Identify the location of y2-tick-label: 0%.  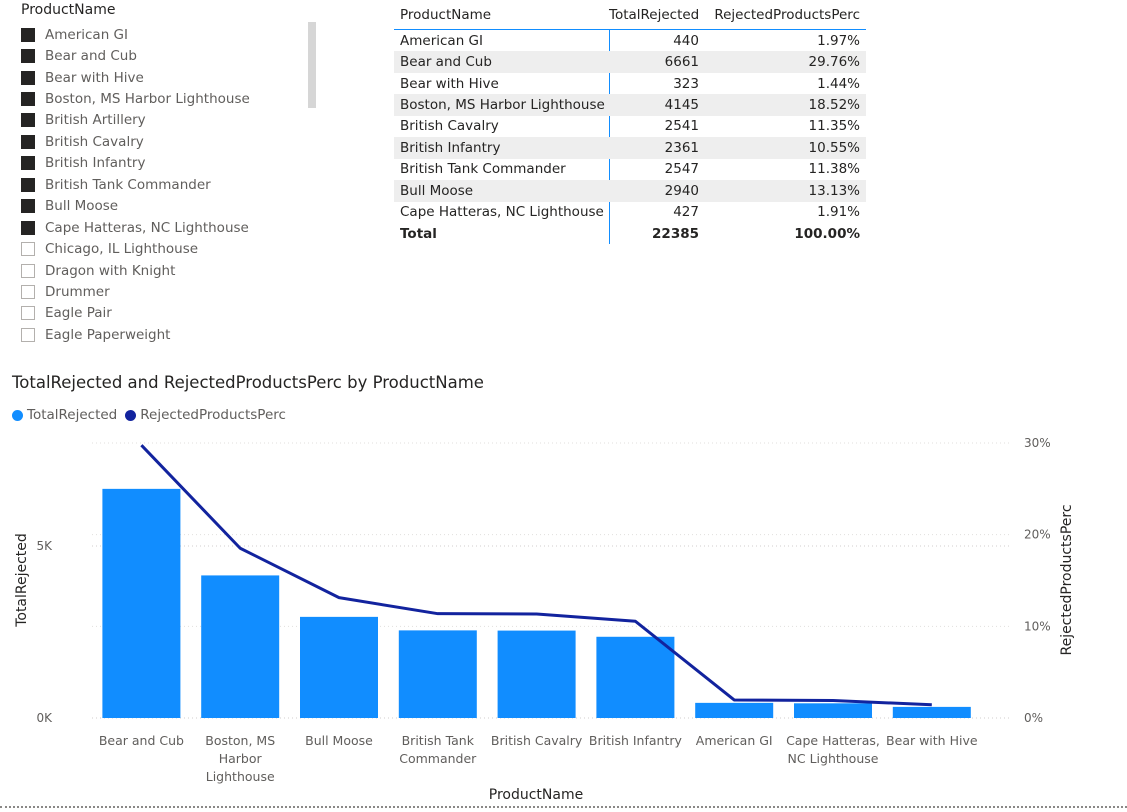
(1033, 718).